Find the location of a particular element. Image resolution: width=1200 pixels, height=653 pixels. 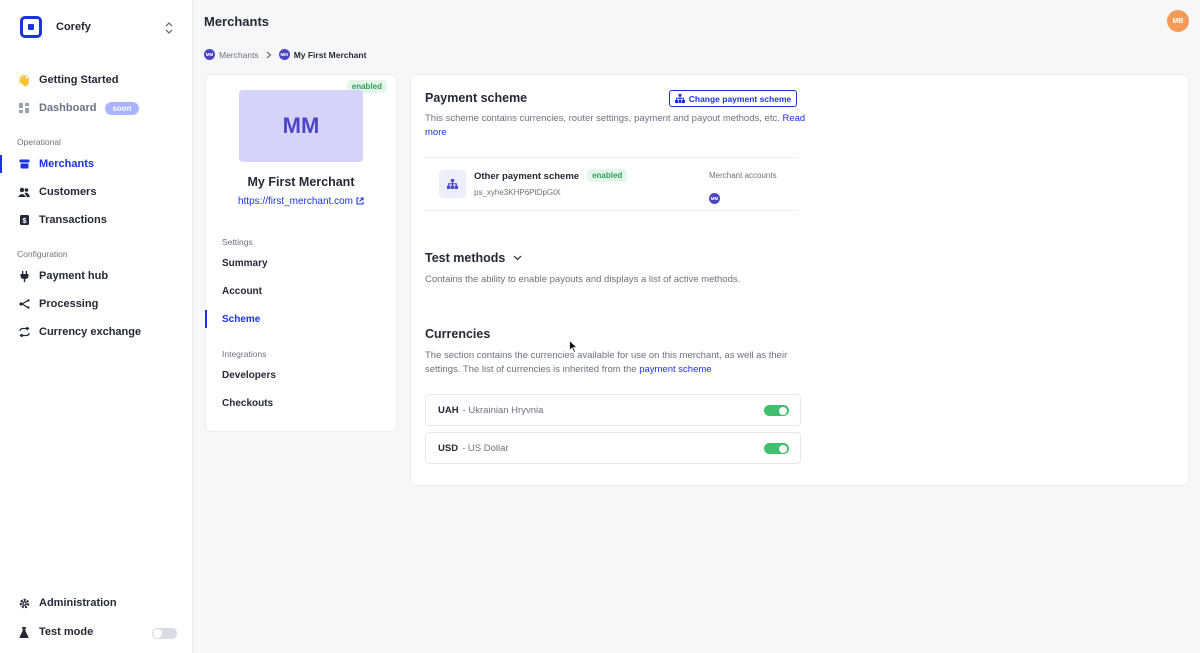

tab-account: Account is located at coordinates (242, 291).